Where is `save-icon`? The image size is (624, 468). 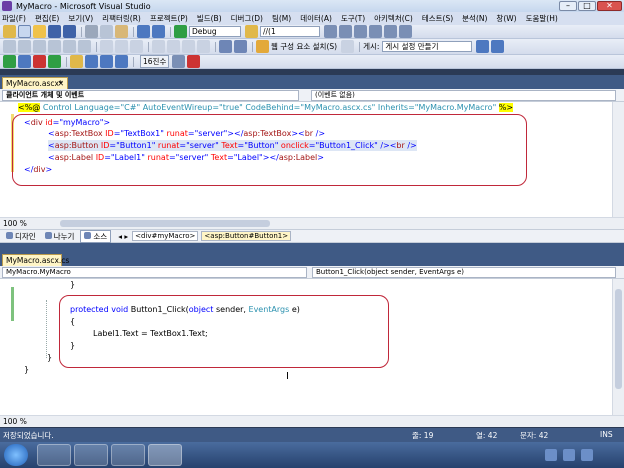 save-icon is located at coordinates (54, 31).